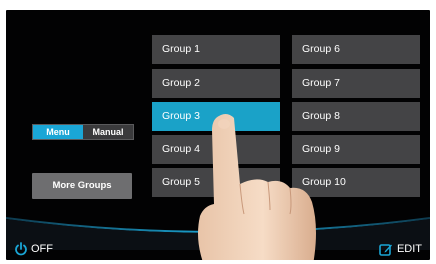 The image size is (436, 264). I want to click on mode-toggle: Menu Manual, so click(83, 132).